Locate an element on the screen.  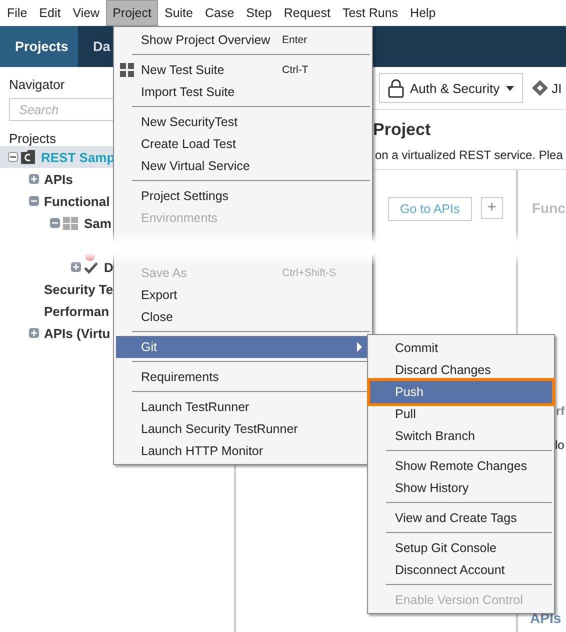
card-title: rf is located at coordinates (560, 411).